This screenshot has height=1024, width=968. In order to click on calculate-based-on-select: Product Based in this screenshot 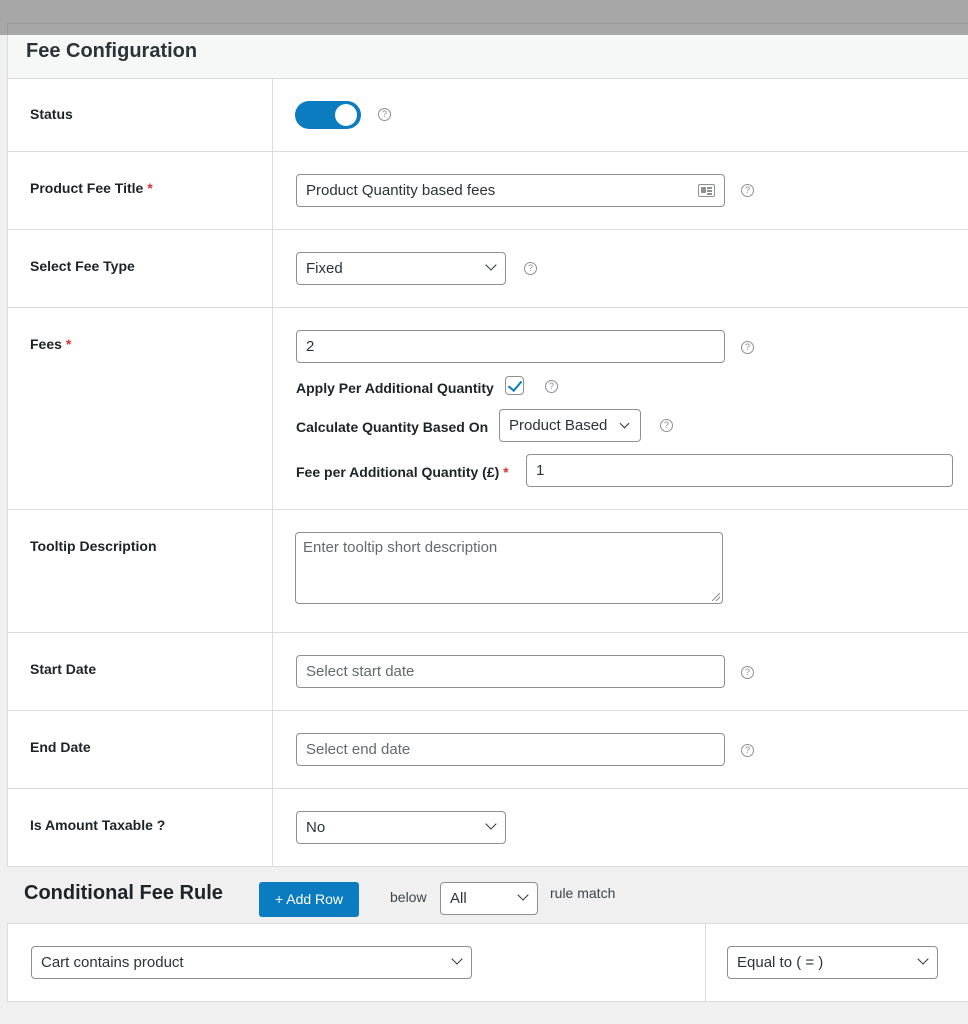, I will do `click(570, 425)`.